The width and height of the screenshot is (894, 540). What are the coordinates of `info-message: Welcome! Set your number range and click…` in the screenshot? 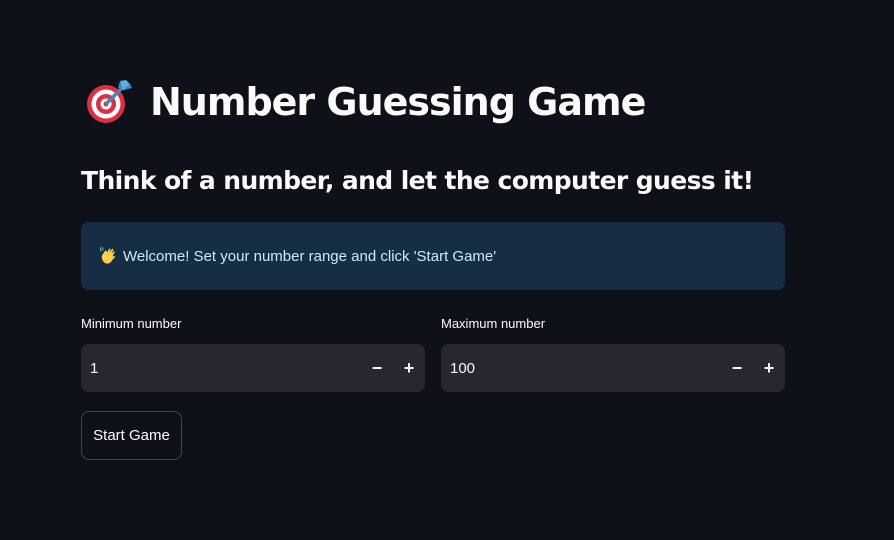 It's located at (310, 256).